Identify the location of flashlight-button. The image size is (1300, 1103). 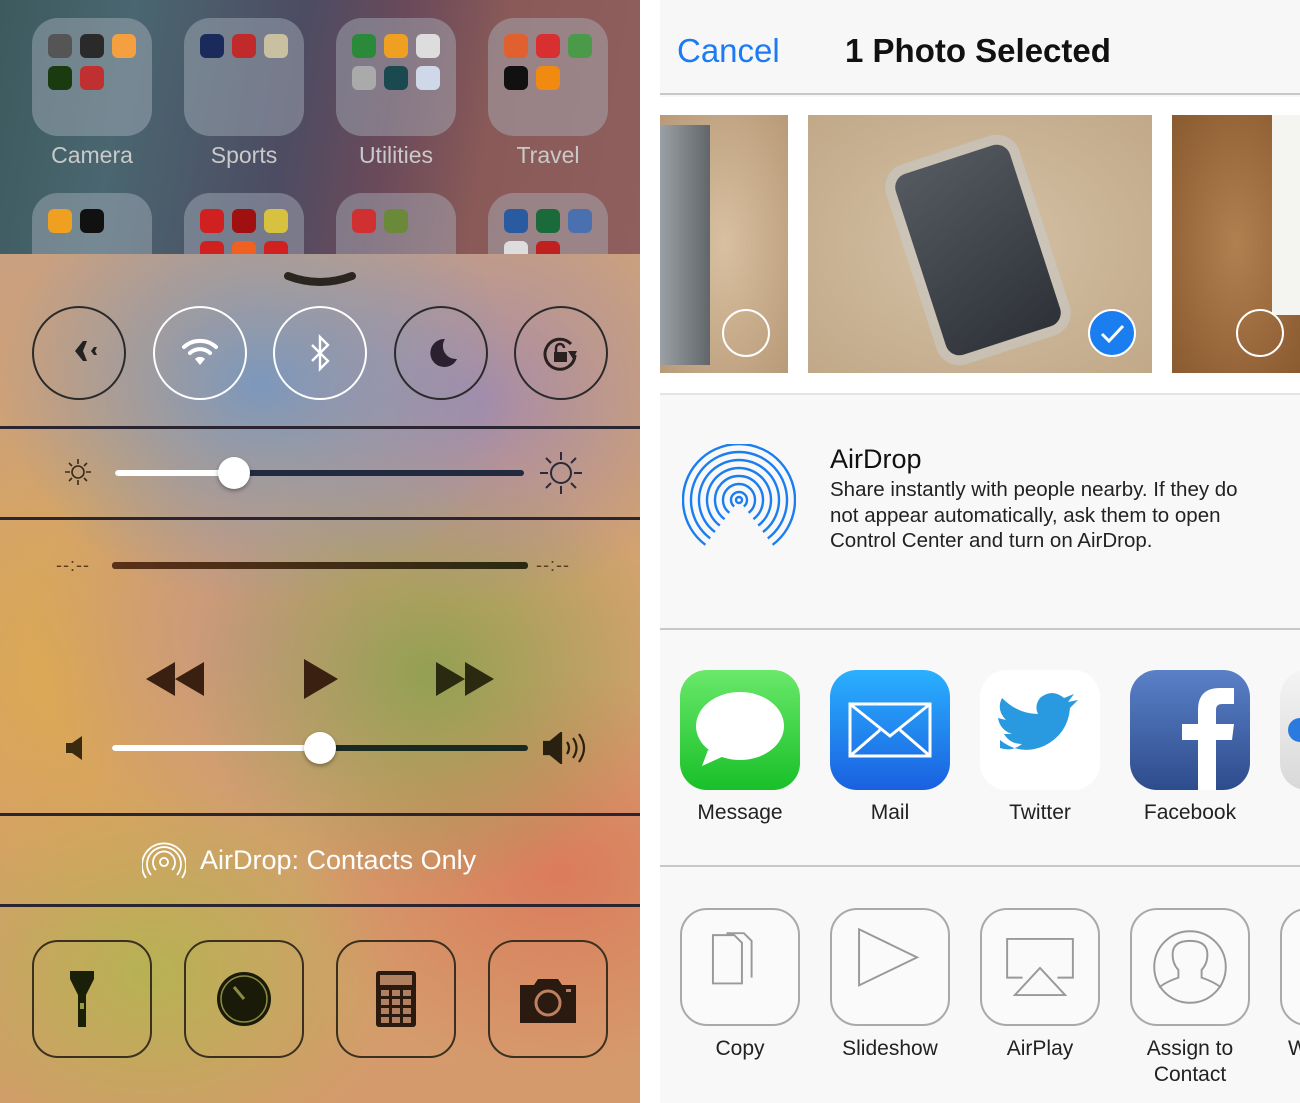
(92, 999).